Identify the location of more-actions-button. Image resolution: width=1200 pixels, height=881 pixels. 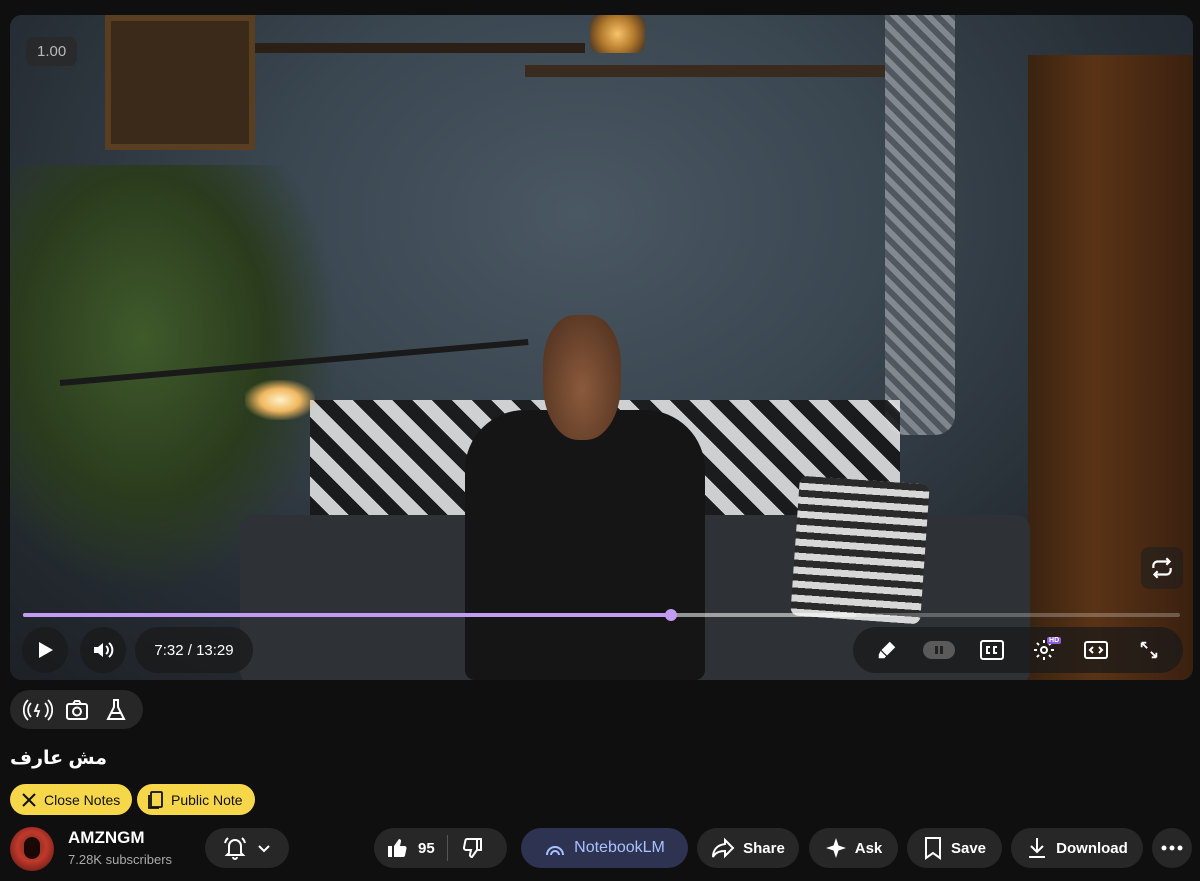
(1172, 848).